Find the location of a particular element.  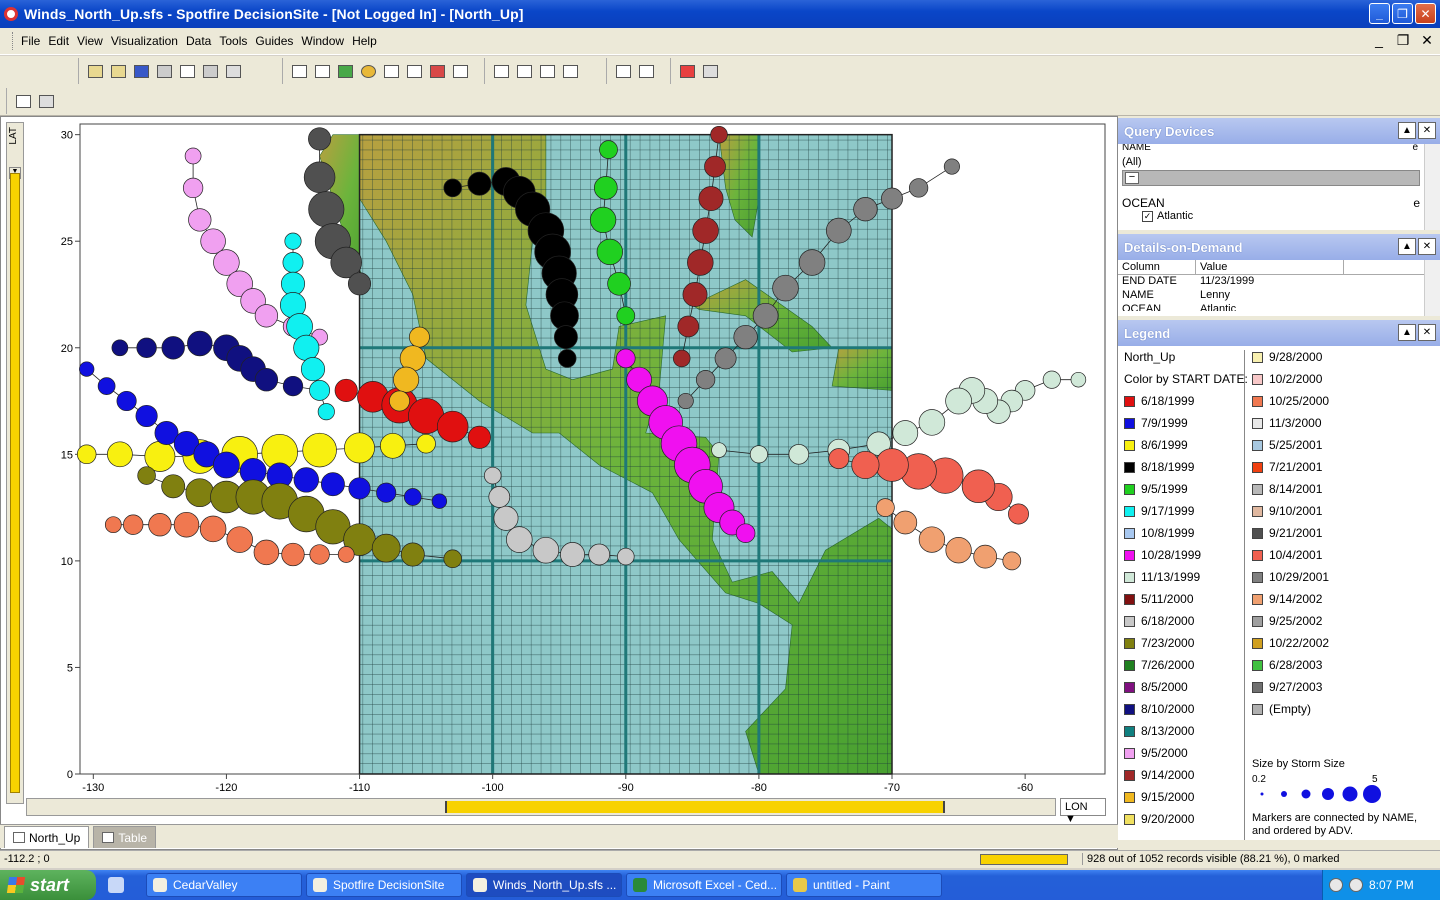

legend-item: 6/18/2000 is located at coordinates (1186, 621).